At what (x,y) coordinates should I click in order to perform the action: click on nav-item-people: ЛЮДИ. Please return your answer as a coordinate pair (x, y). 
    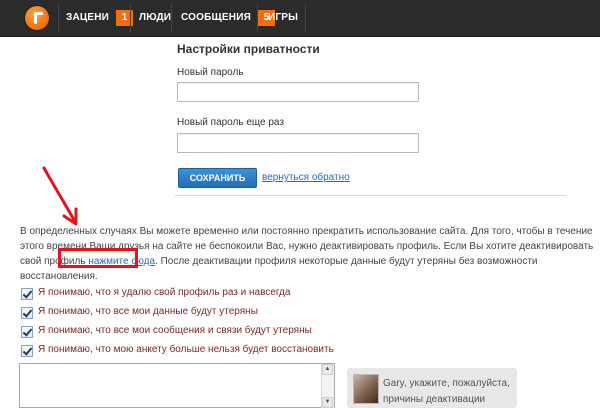
    Looking at the image, I should click on (155, 18).